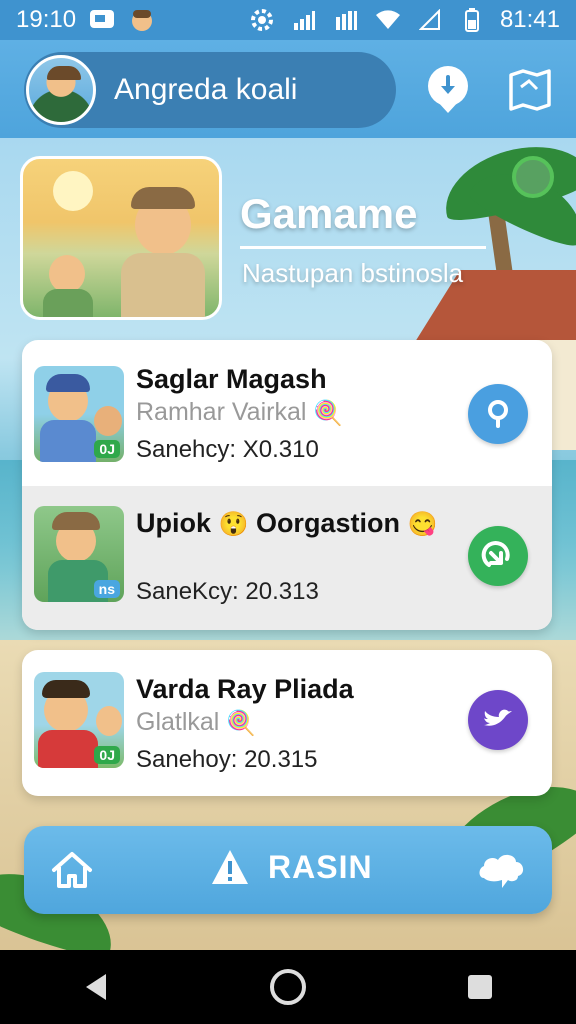  Describe the element at coordinates (388, 20) in the screenshot. I see `wifi-icon` at that location.